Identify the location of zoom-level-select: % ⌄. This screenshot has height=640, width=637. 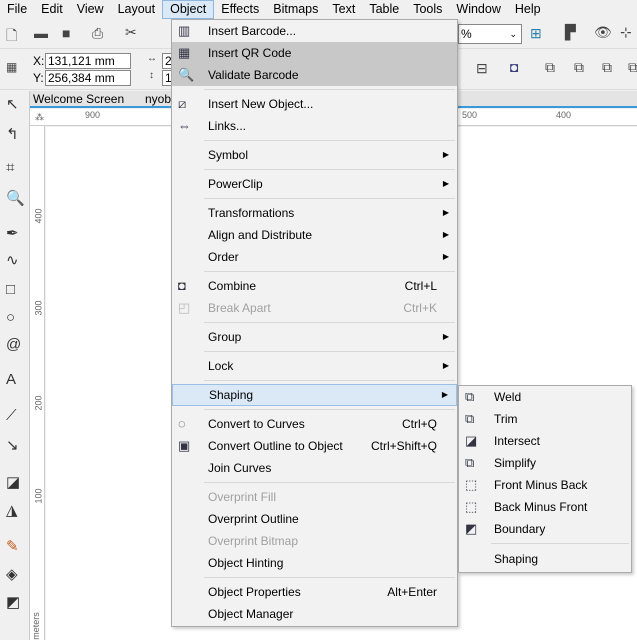
(490, 34).